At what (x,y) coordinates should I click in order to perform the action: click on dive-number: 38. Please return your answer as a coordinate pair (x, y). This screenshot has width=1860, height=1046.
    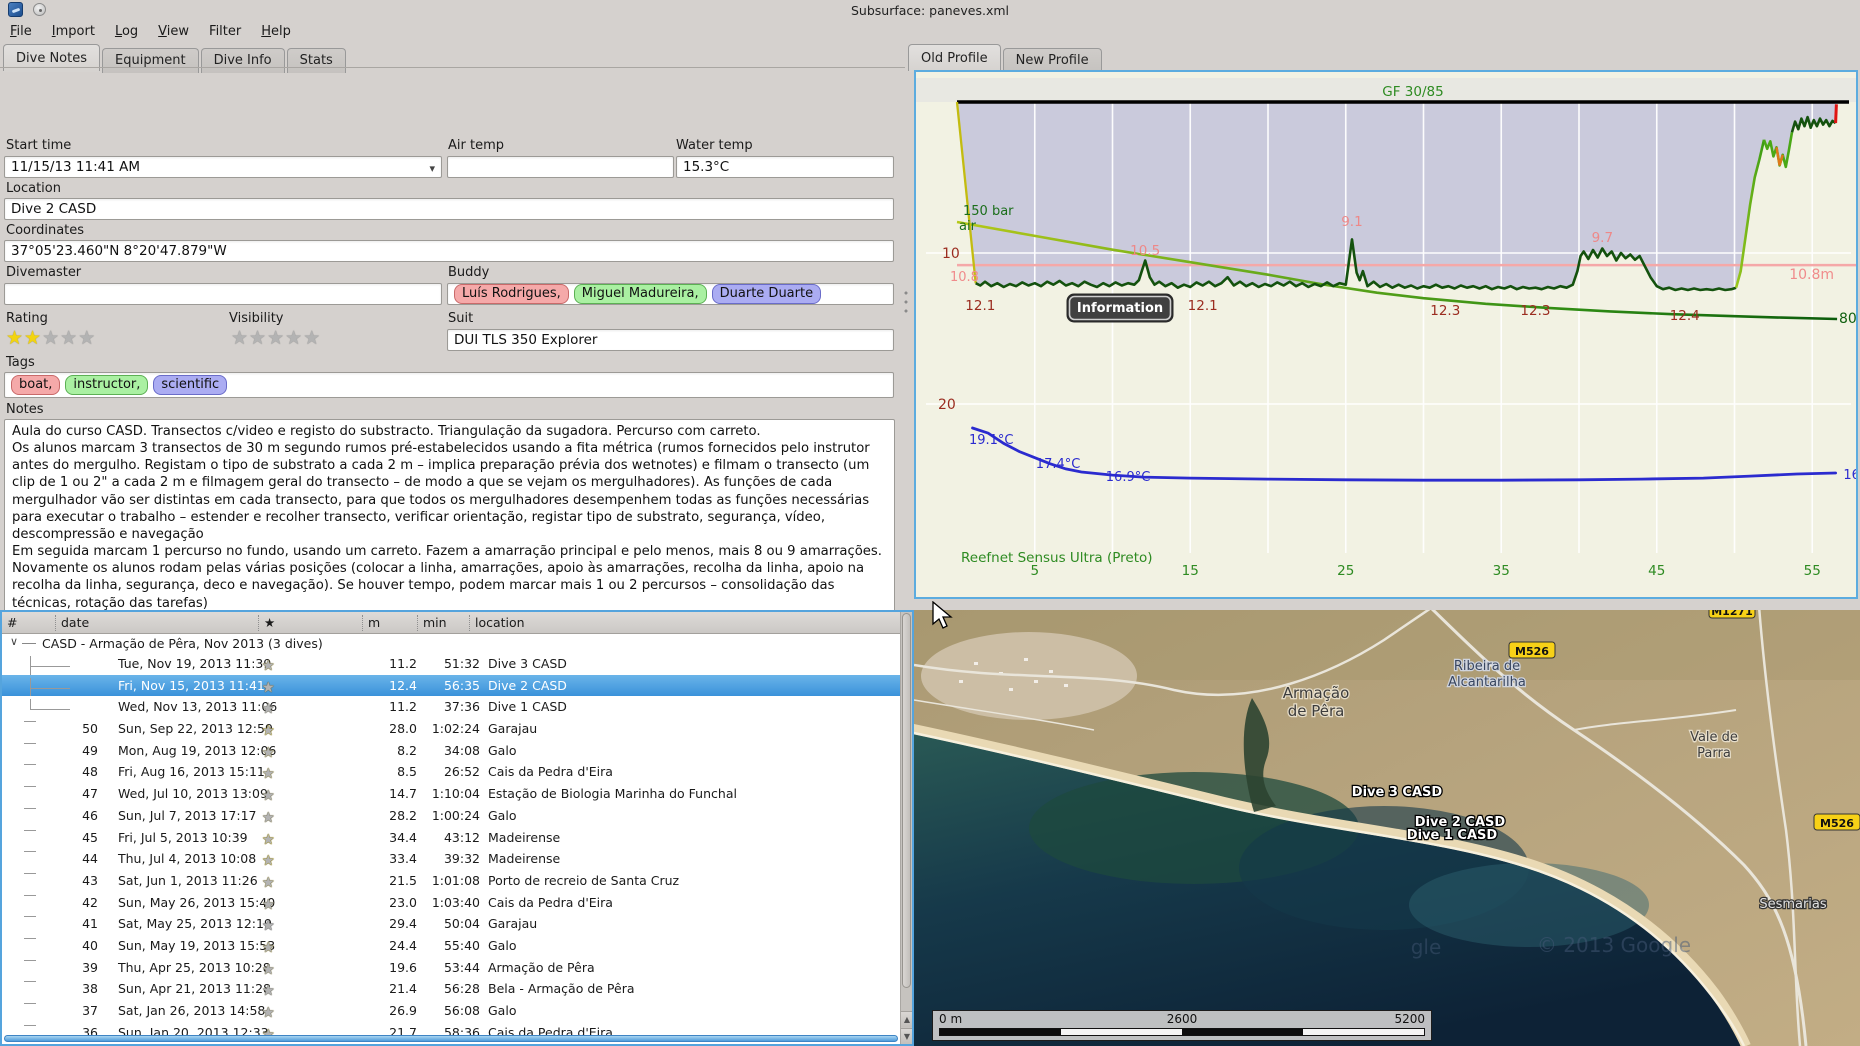
    Looking at the image, I should click on (90, 989).